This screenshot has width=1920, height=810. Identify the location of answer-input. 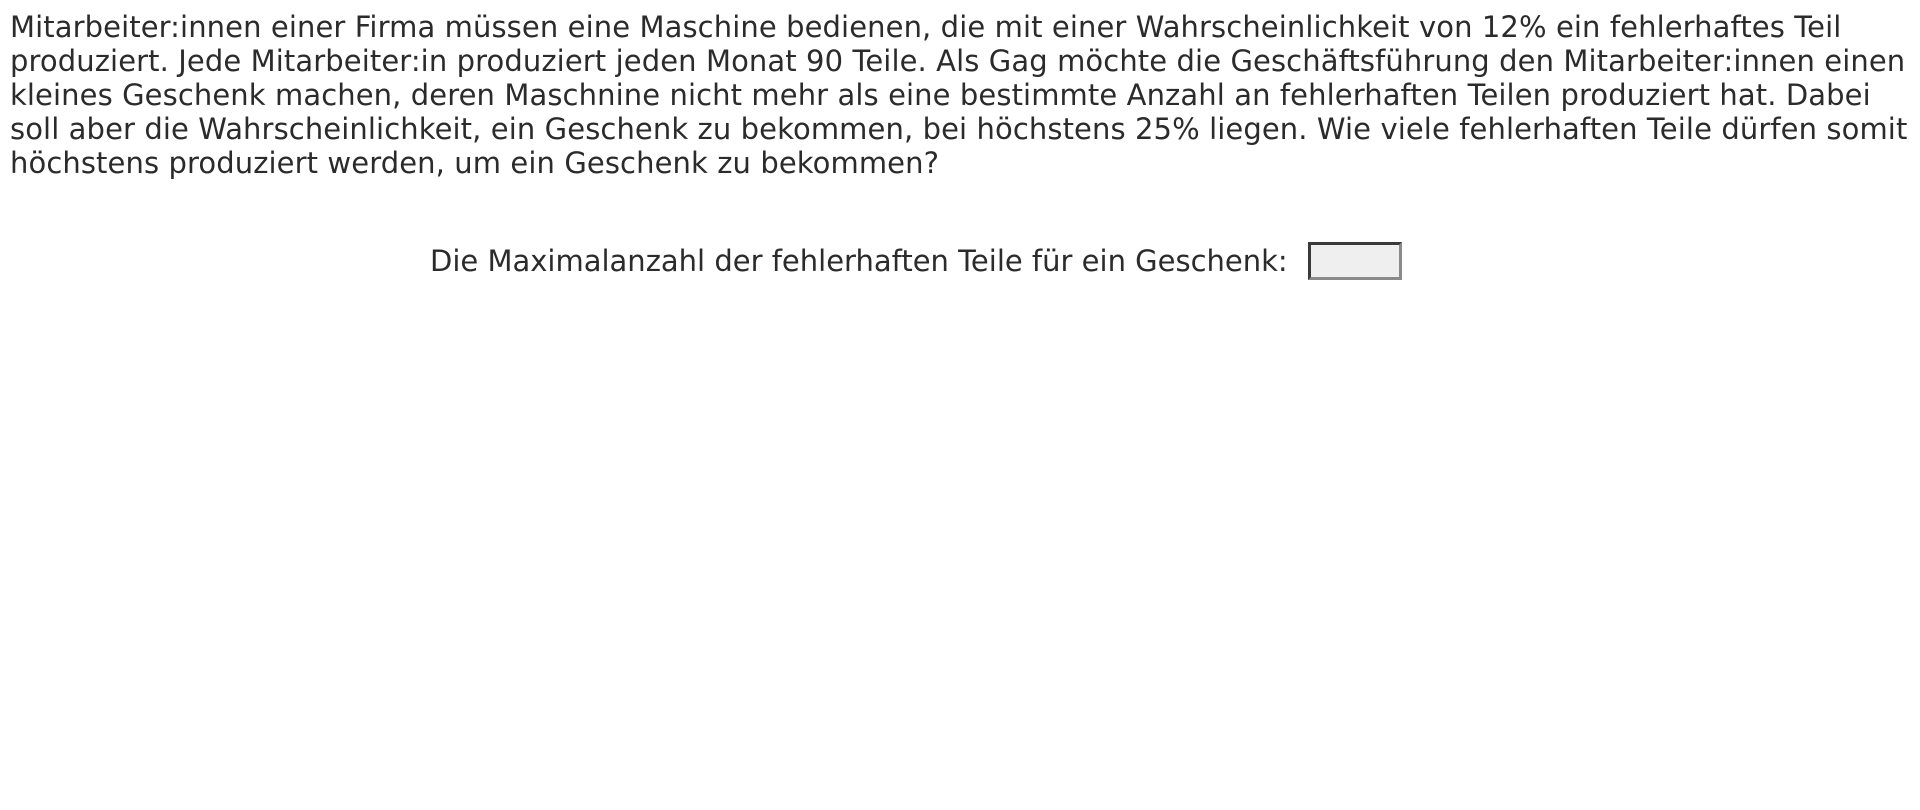
(1354, 261).